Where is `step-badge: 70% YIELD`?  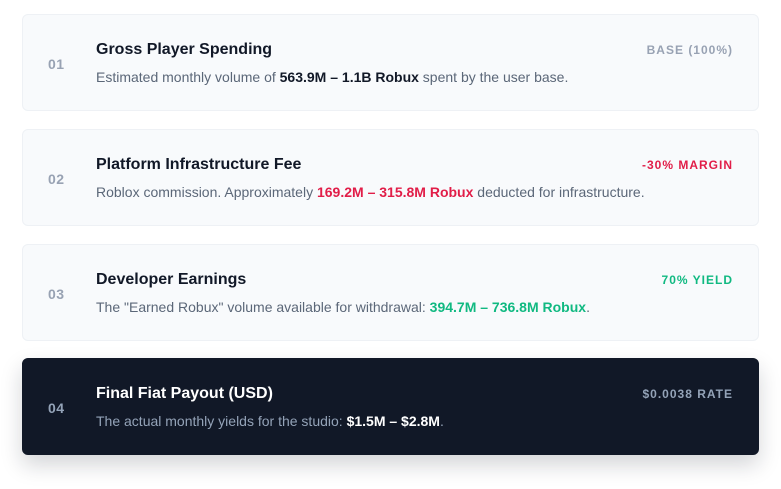
step-badge: 70% YIELD is located at coordinates (697, 280).